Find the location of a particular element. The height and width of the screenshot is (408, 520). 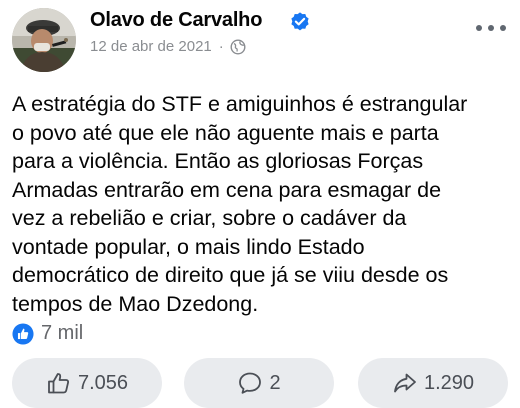

more-options-button is located at coordinates (491, 28).